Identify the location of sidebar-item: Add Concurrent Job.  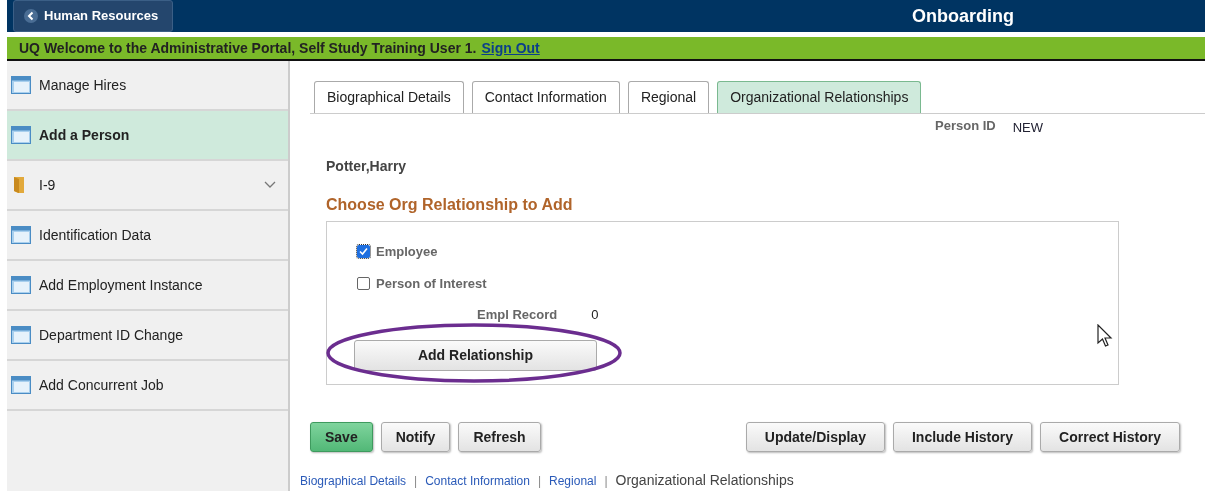
(147, 386).